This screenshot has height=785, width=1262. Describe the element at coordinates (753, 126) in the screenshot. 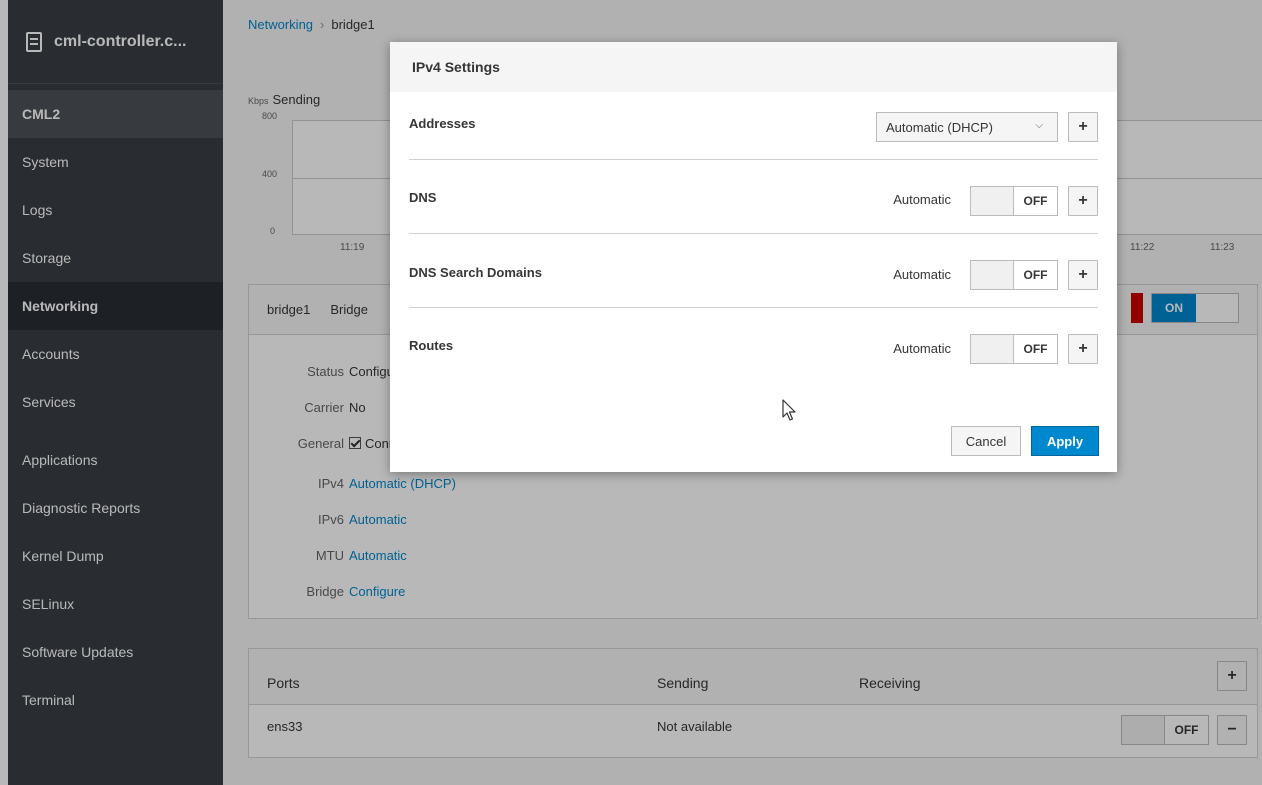

I see `addresses-row: Addresses Automatic (DHCP) ⌵ +` at that location.